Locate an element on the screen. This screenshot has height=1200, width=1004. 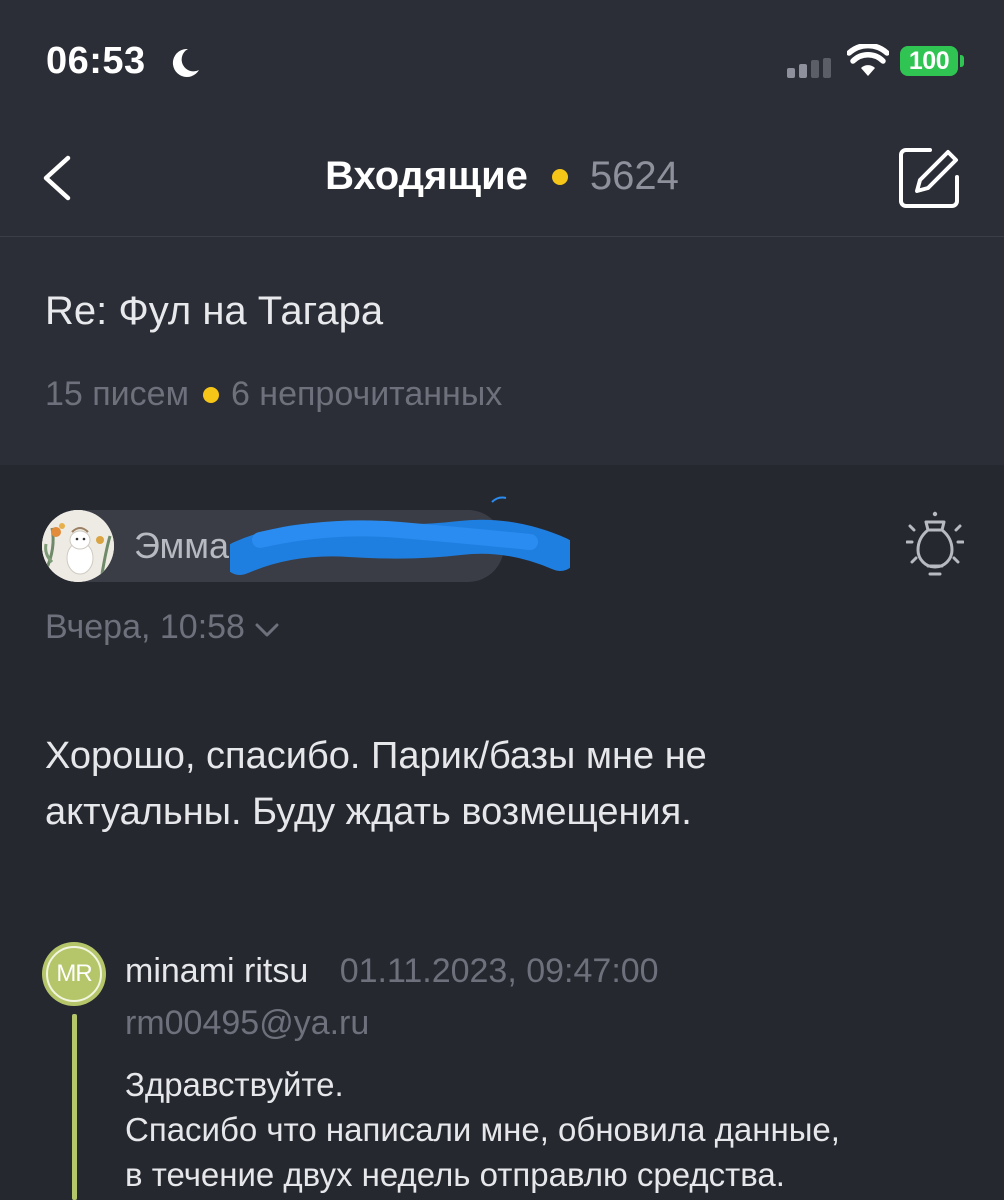
status-time: 06:53 is located at coordinates (96, 61).